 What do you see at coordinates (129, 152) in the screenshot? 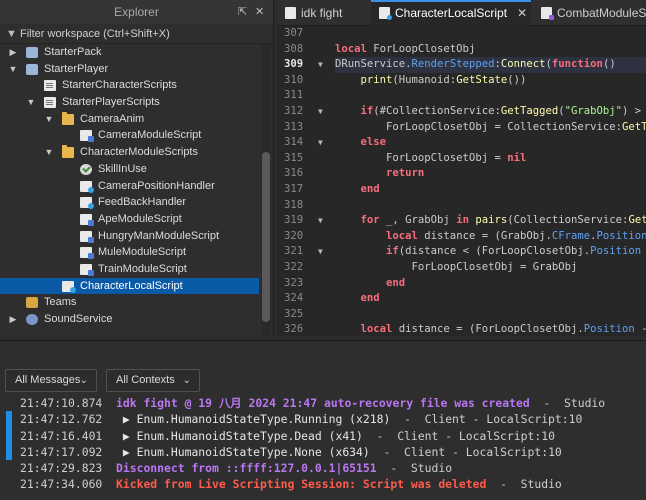
I see `explorer-item-charactermodulescripts: ▼ CharacterModuleScripts` at bounding box center [129, 152].